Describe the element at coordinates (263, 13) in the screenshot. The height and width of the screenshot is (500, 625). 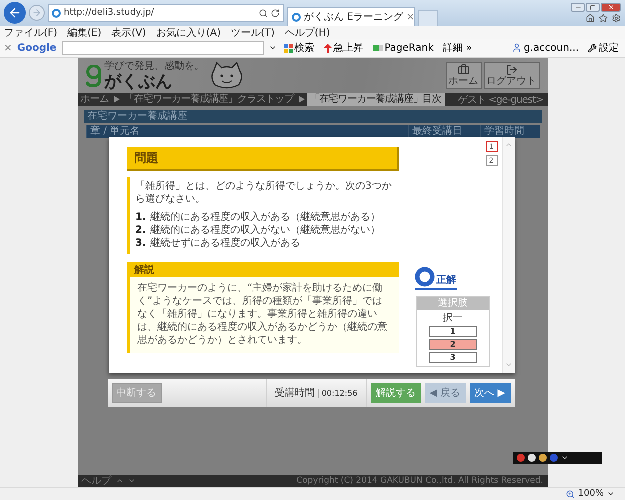
I see `search-icon` at that location.